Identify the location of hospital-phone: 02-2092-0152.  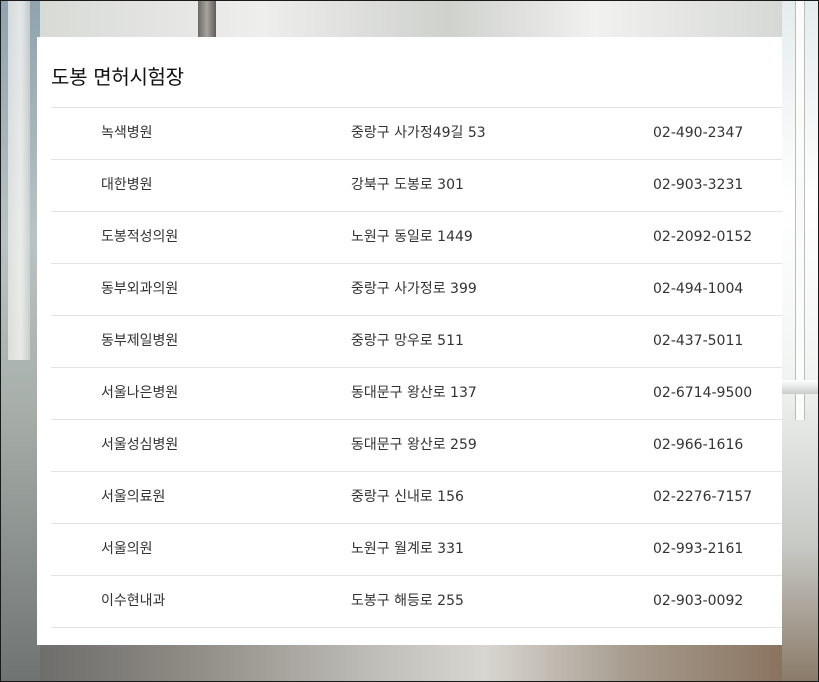
(703, 237).